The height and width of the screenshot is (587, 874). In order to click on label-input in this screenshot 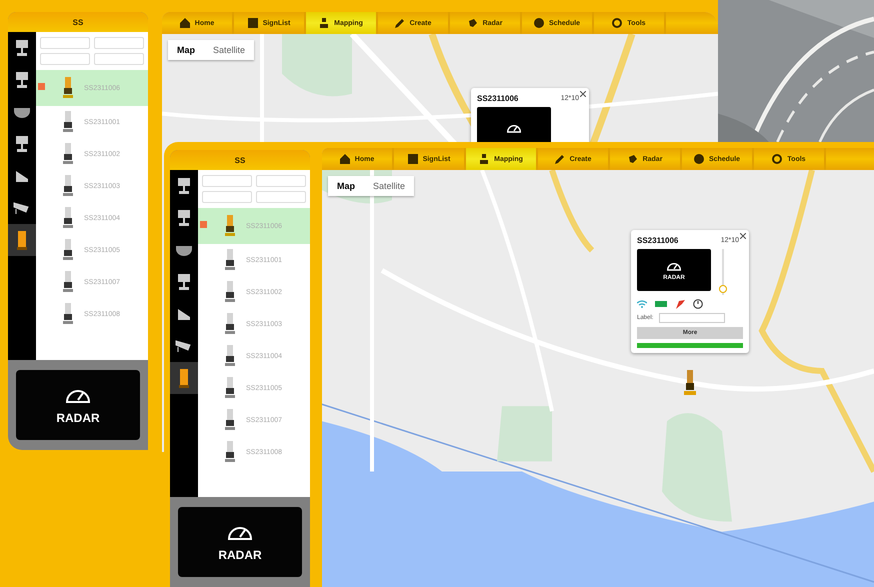, I will do `click(692, 318)`.